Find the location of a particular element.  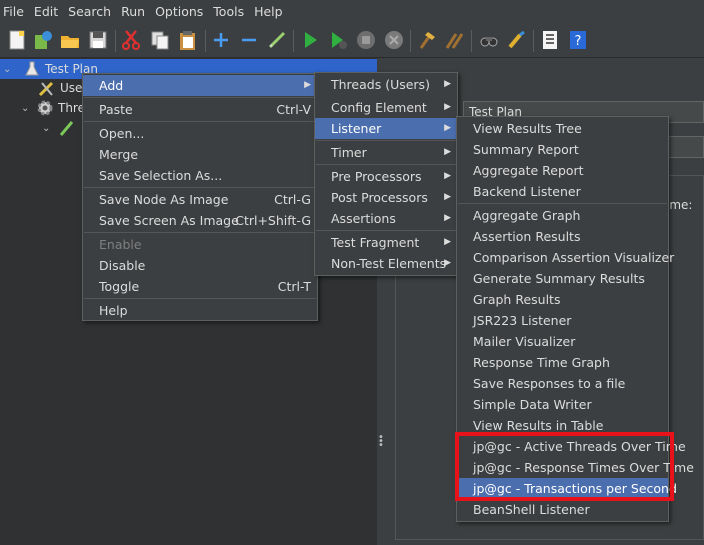

menu-item-aggregate-report: Aggregate Report is located at coordinates (562, 170).